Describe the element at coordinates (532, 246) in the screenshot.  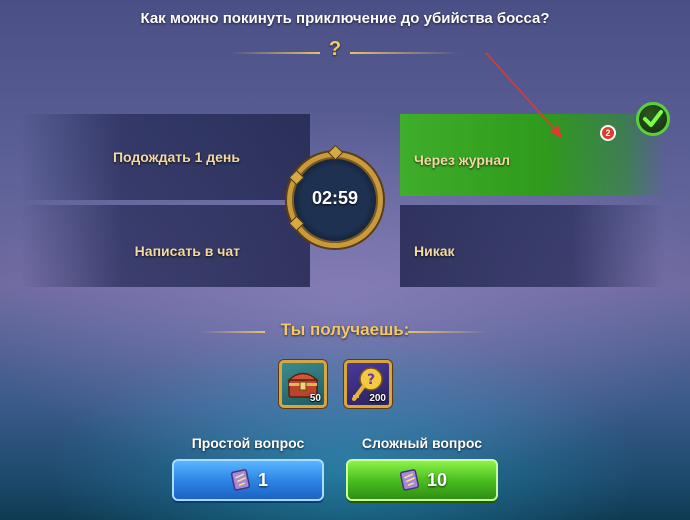
I see `answer-option-4: Никак` at that location.